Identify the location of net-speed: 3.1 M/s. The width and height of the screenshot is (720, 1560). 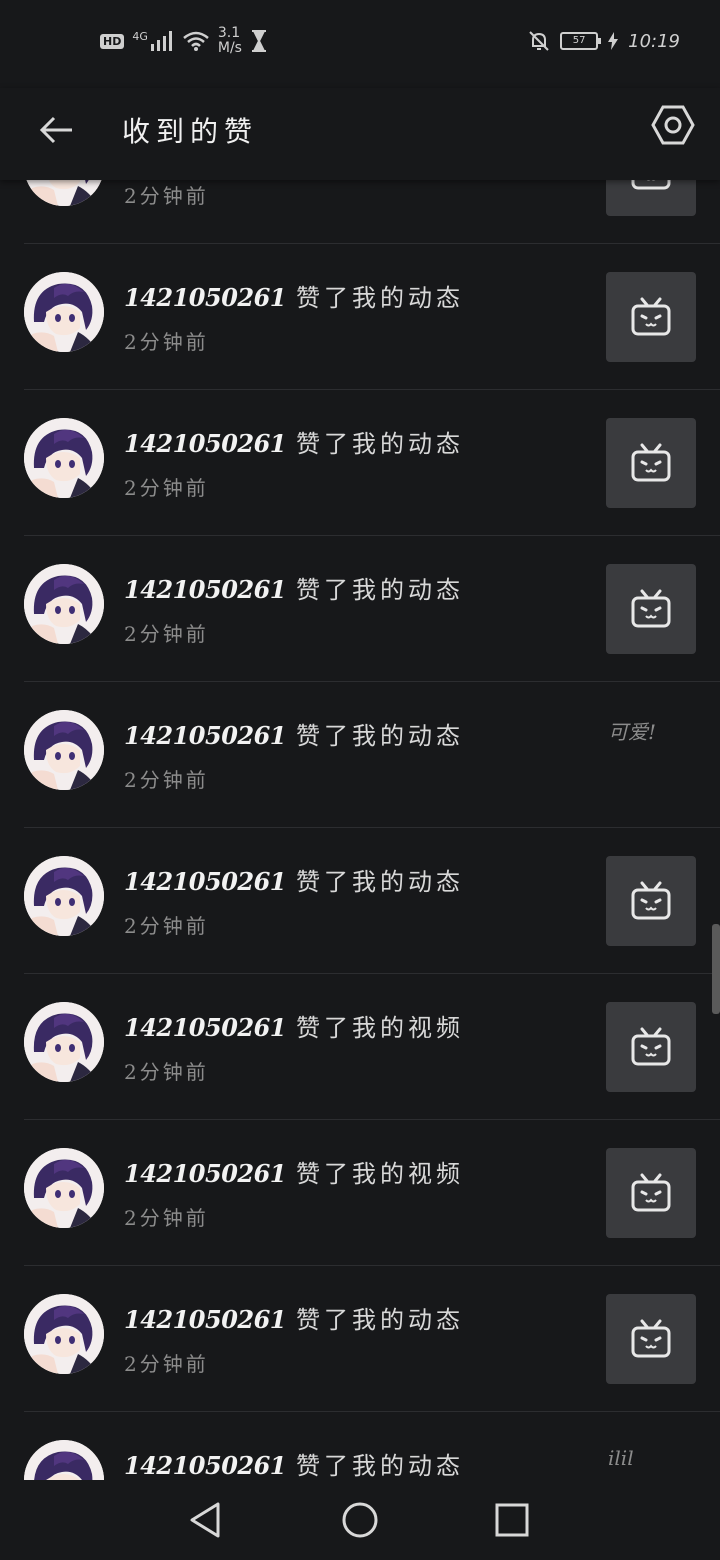
(230, 41).